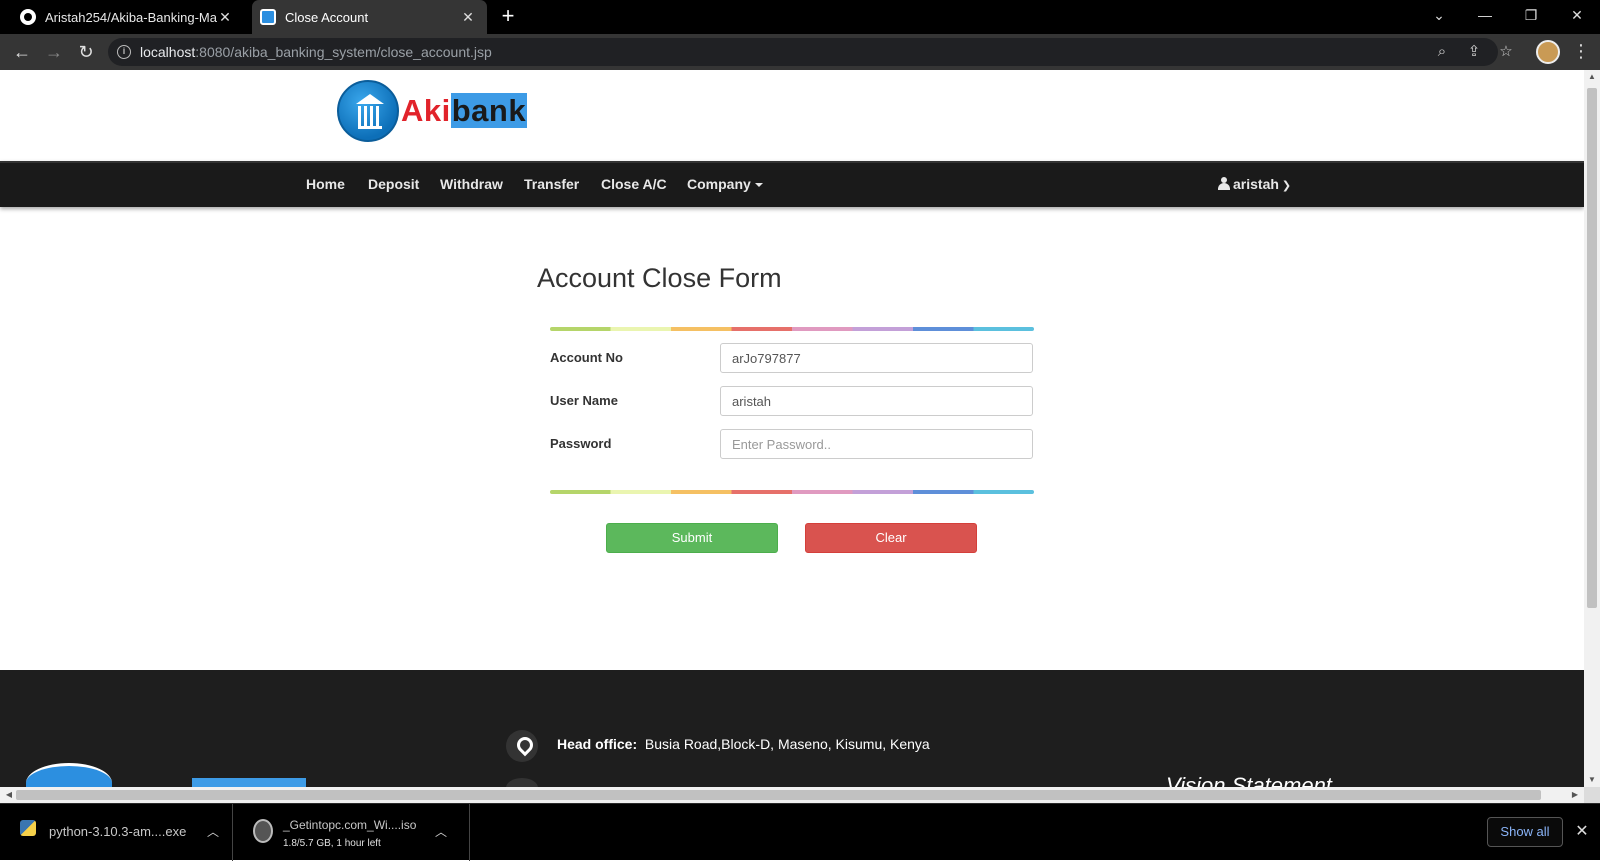 This screenshot has height=861, width=1600. I want to click on caret-down-icon, so click(758, 185).